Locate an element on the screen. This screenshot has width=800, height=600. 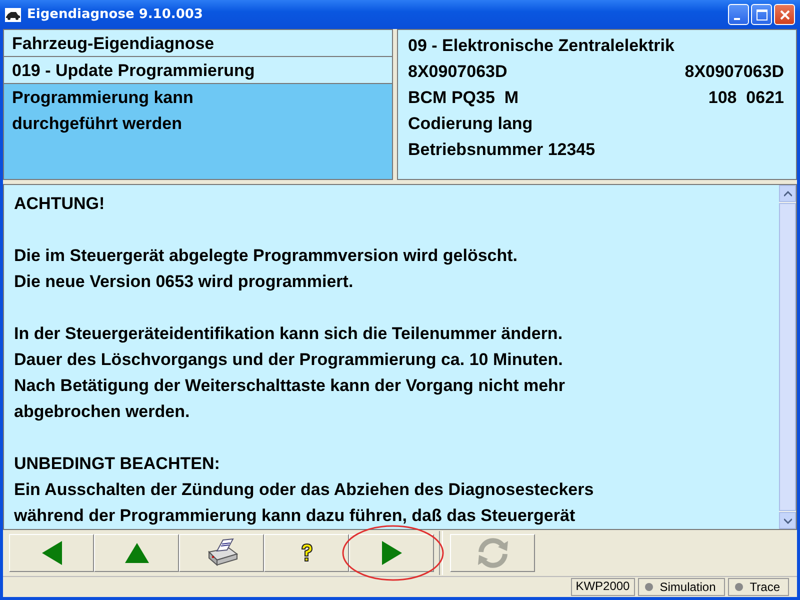
right-arrow-icon is located at coordinates (392, 553).